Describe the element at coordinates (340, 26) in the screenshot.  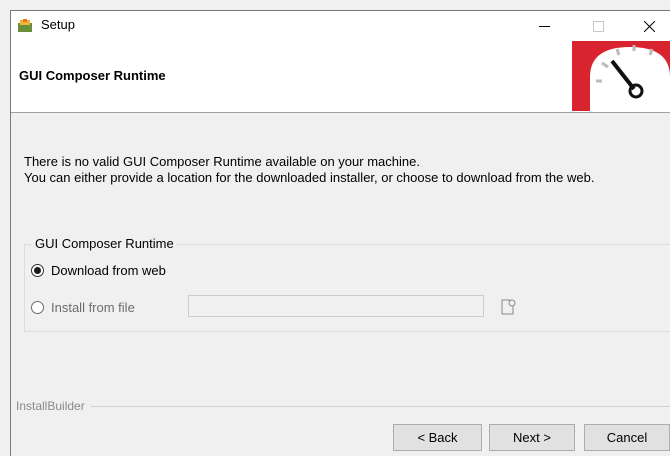
I see `title-bar: Setup` at that location.